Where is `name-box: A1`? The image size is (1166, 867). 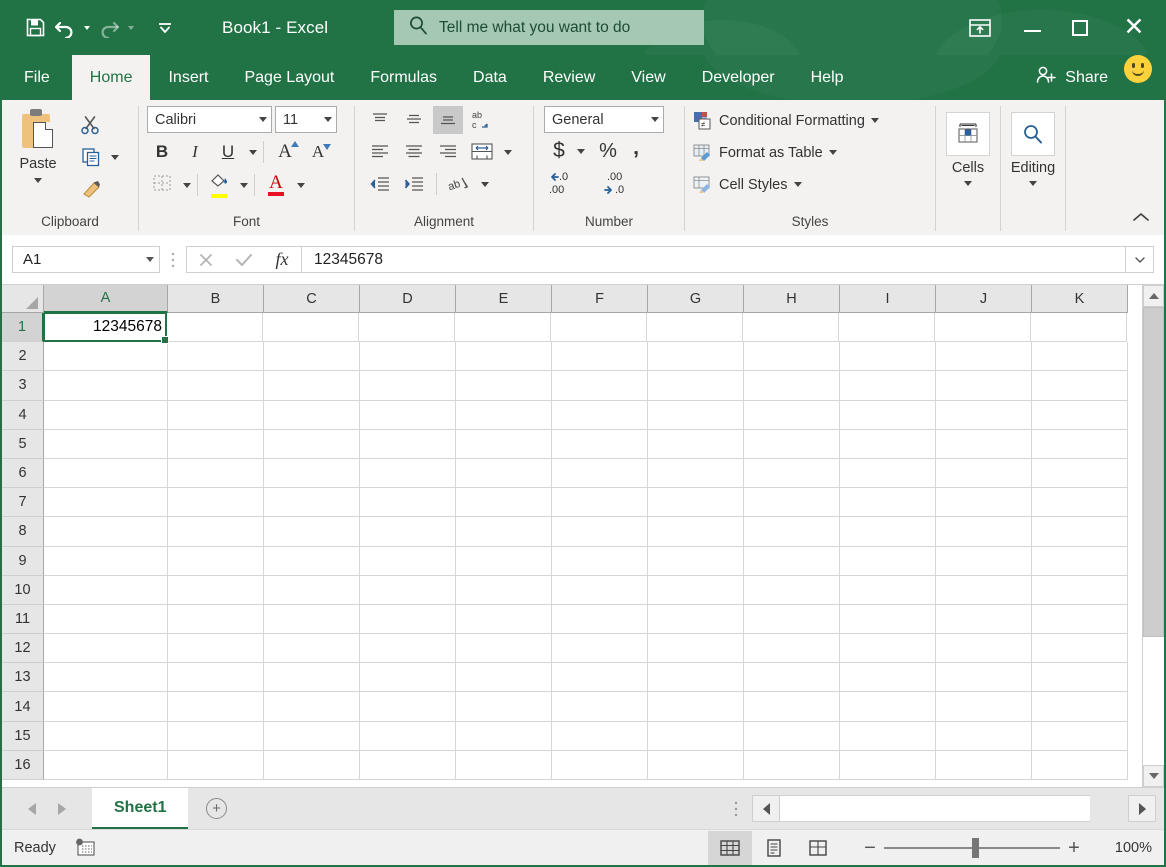
name-box: A1 is located at coordinates (86, 259).